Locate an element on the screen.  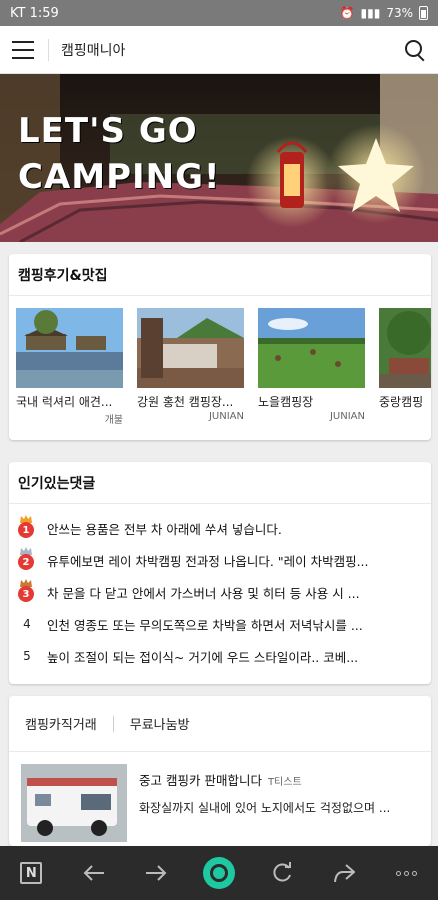
rank-badge: 2 is located at coordinates (27, 559).